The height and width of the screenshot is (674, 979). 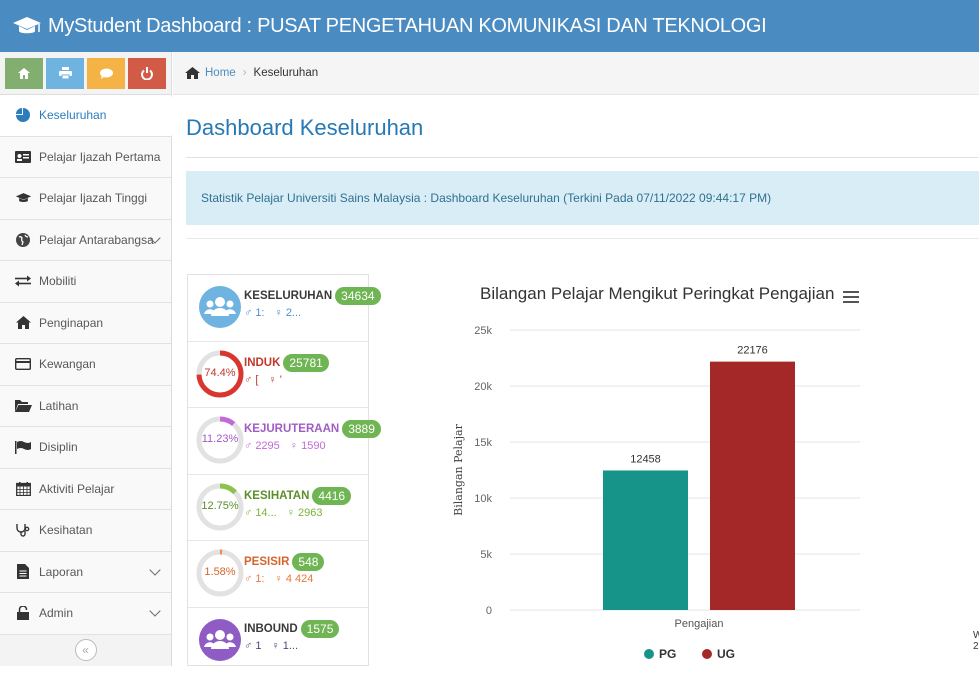 I want to click on male-count-value: [, so click(x=256, y=380).